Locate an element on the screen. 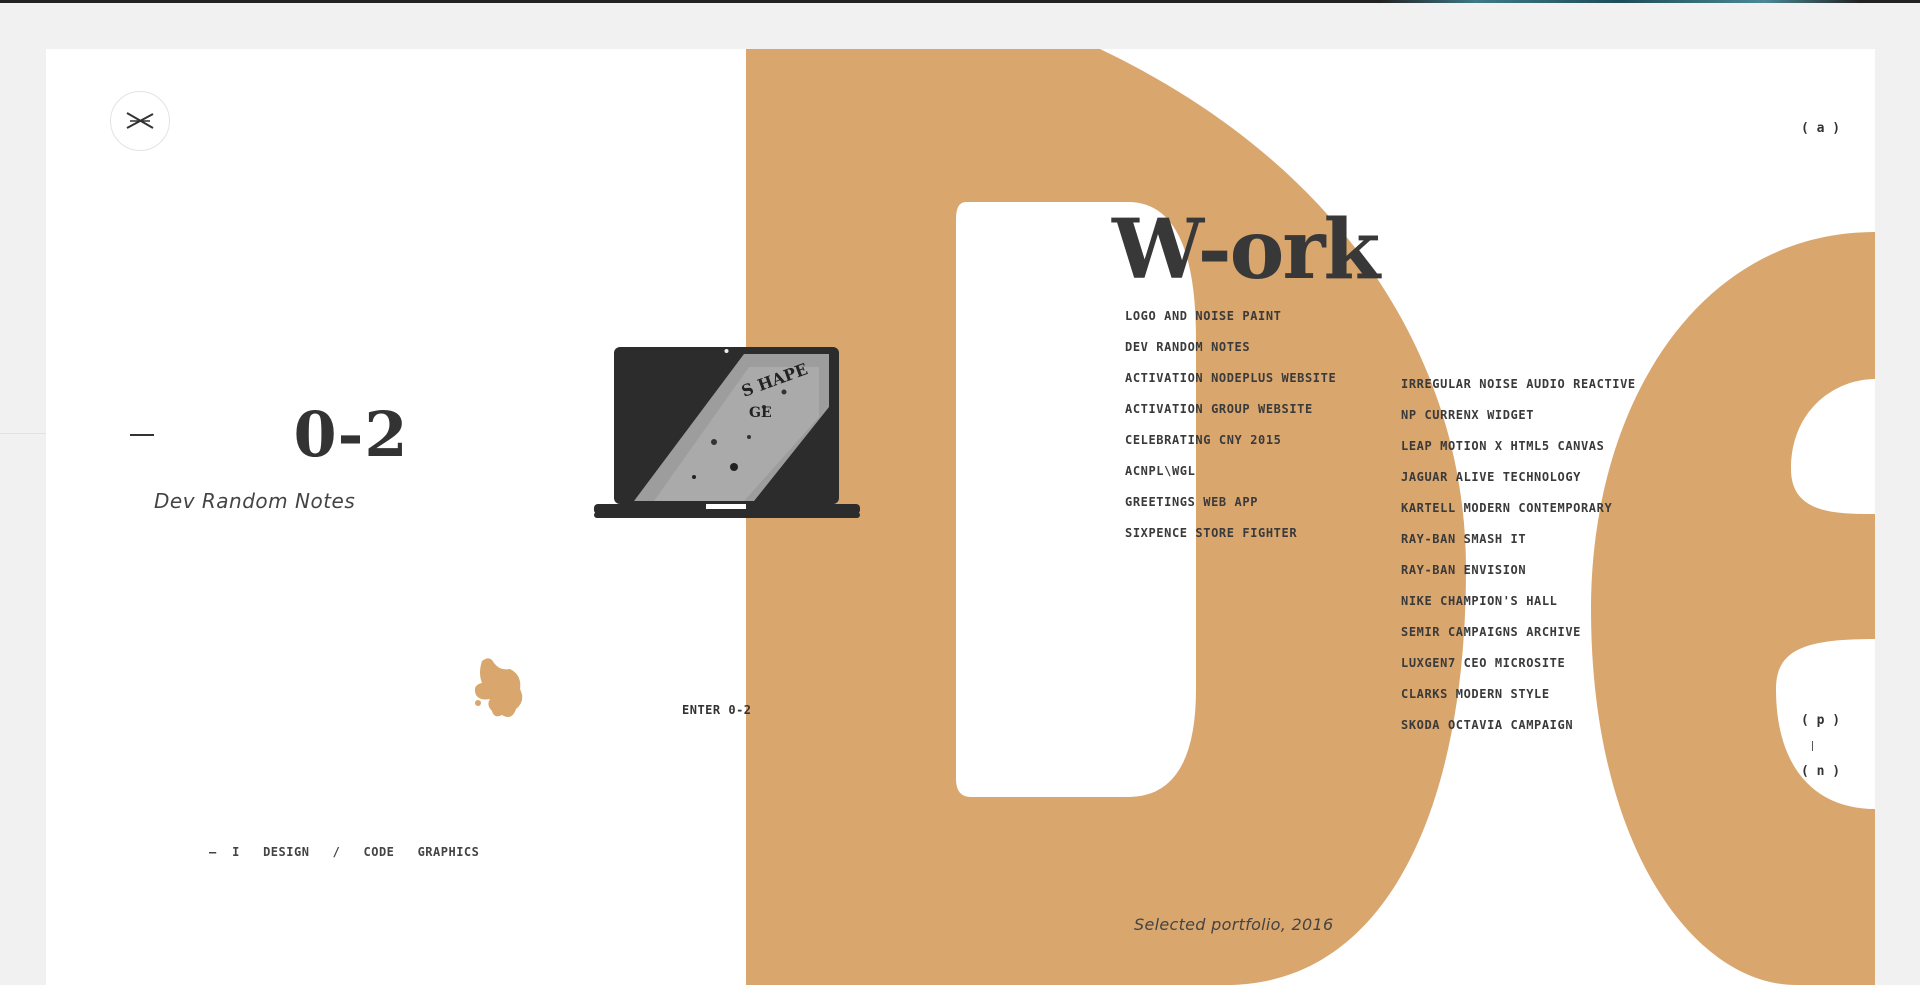 Image resolution: width=1920 pixels, height=985 pixels. work-list-item: SKODA OCTAVIA CAMPAIGN is located at coordinates (1518, 733).